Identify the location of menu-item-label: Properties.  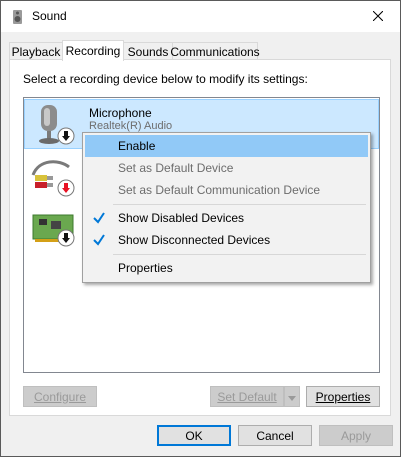
(145, 268).